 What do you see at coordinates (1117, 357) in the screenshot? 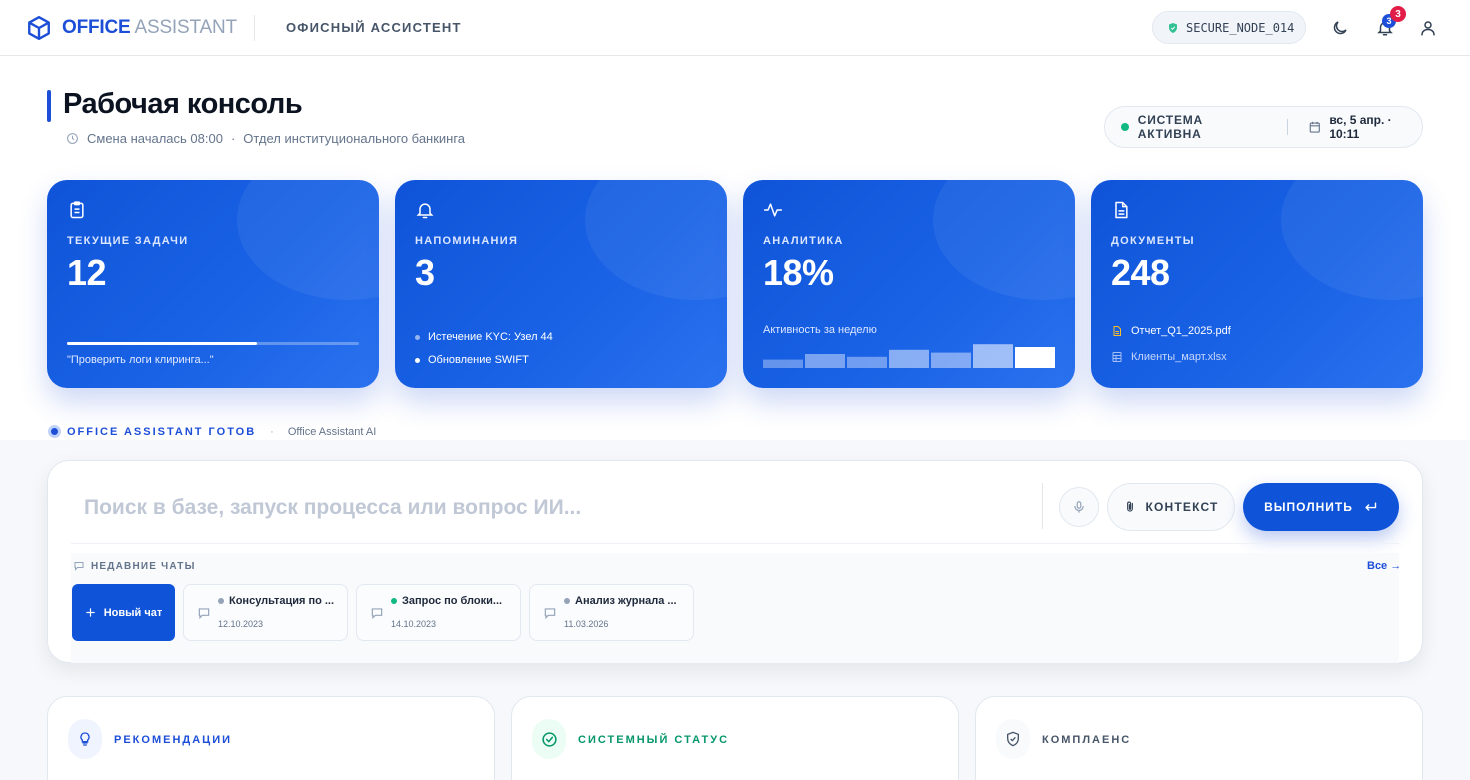
I see `spreadsheet-file-icon` at bounding box center [1117, 357].